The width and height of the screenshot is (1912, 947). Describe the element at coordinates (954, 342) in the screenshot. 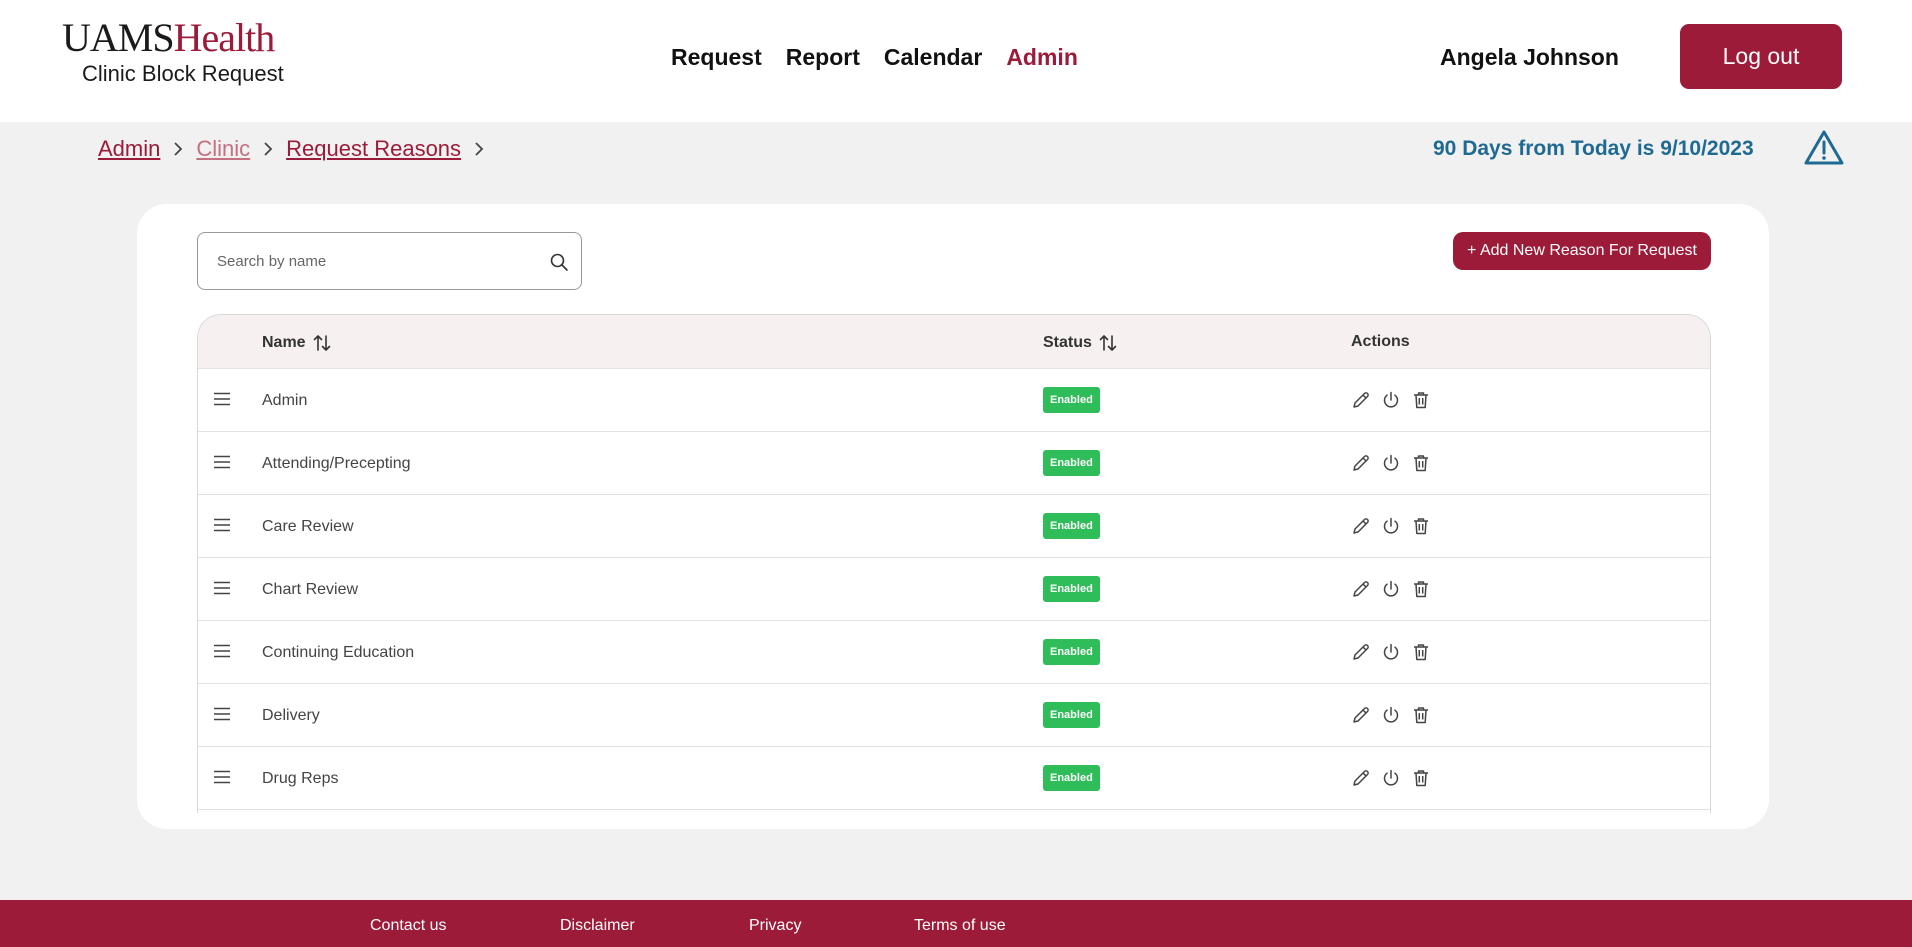

I see `table-header: Name Status Actions` at that location.